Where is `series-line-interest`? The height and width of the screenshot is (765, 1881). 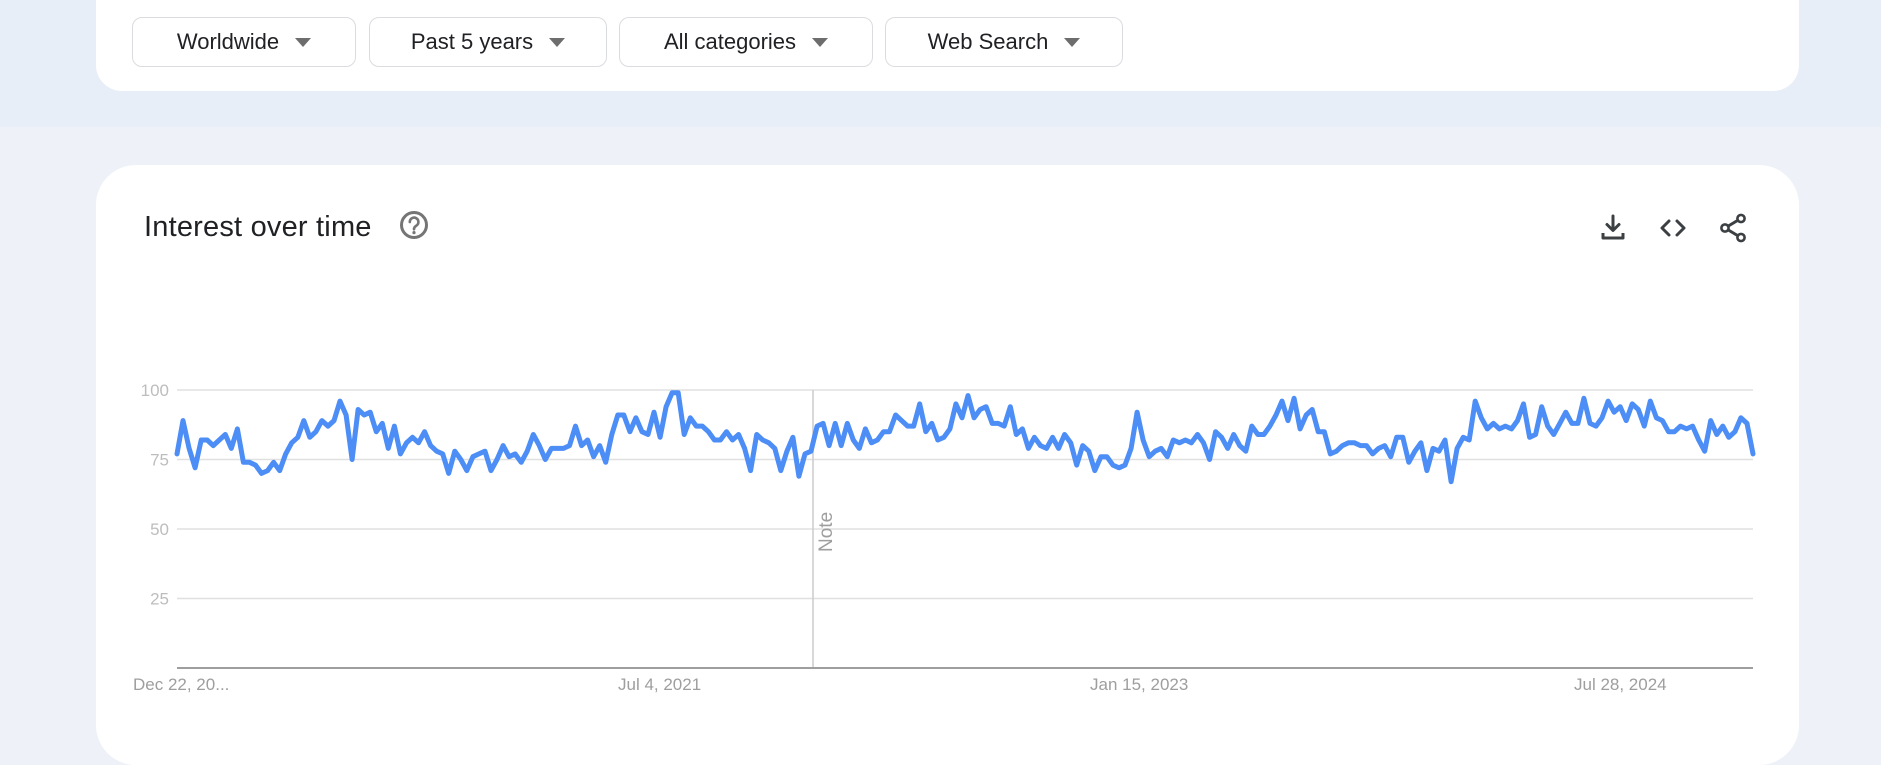
series-line-interest is located at coordinates (965, 437).